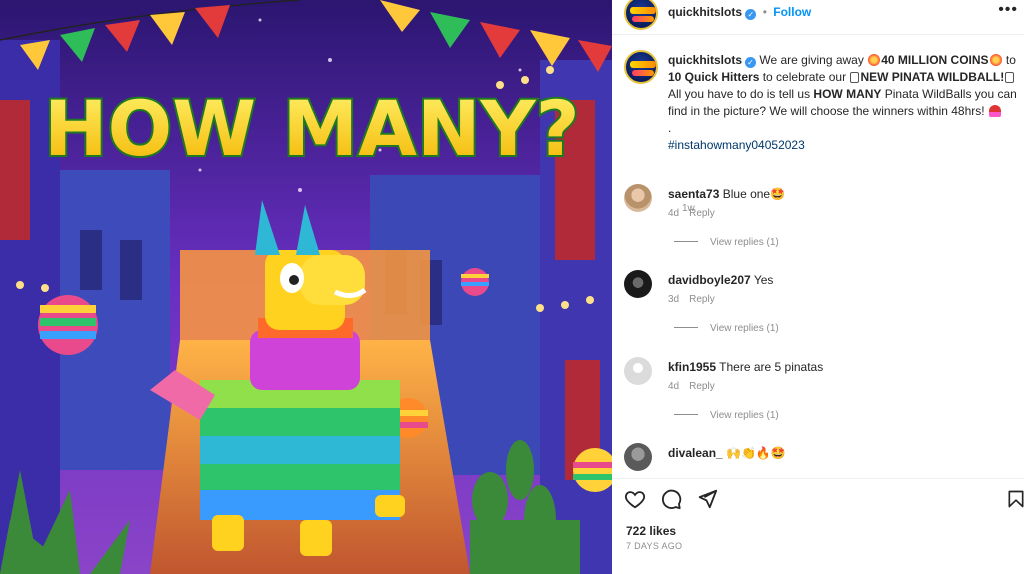 The width and height of the screenshot is (1024, 574). Describe the element at coordinates (475, 282) in the screenshot. I see `pinata-ball-right` at that location.